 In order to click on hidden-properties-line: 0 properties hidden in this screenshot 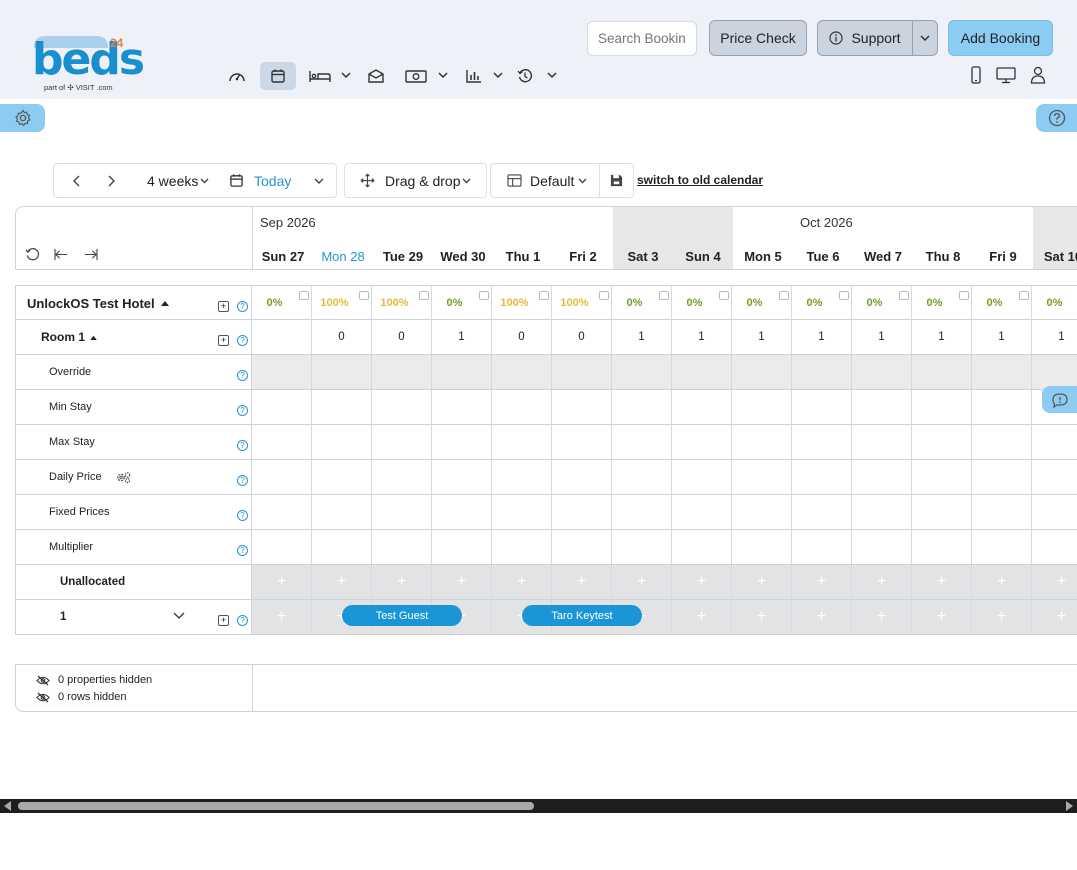, I will do `click(94, 680)`.